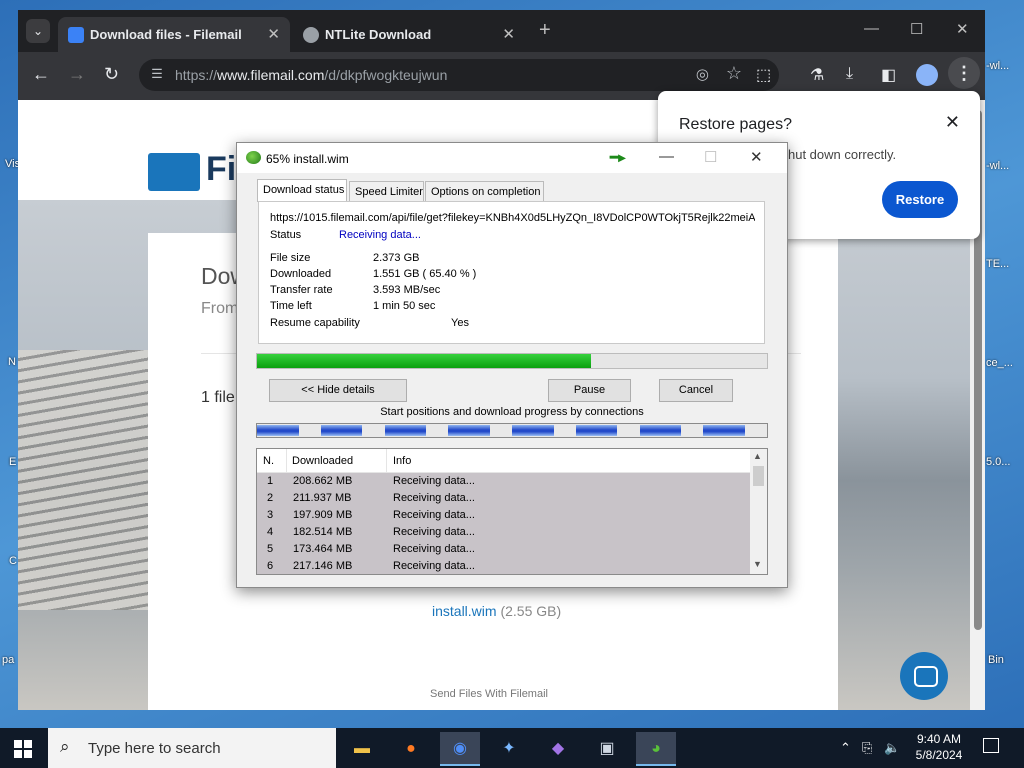 This screenshot has height=768, width=1024. What do you see at coordinates (338, 390) in the screenshot?
I see `hide-details-button: << Hide details` at bounding box center [338, 390].